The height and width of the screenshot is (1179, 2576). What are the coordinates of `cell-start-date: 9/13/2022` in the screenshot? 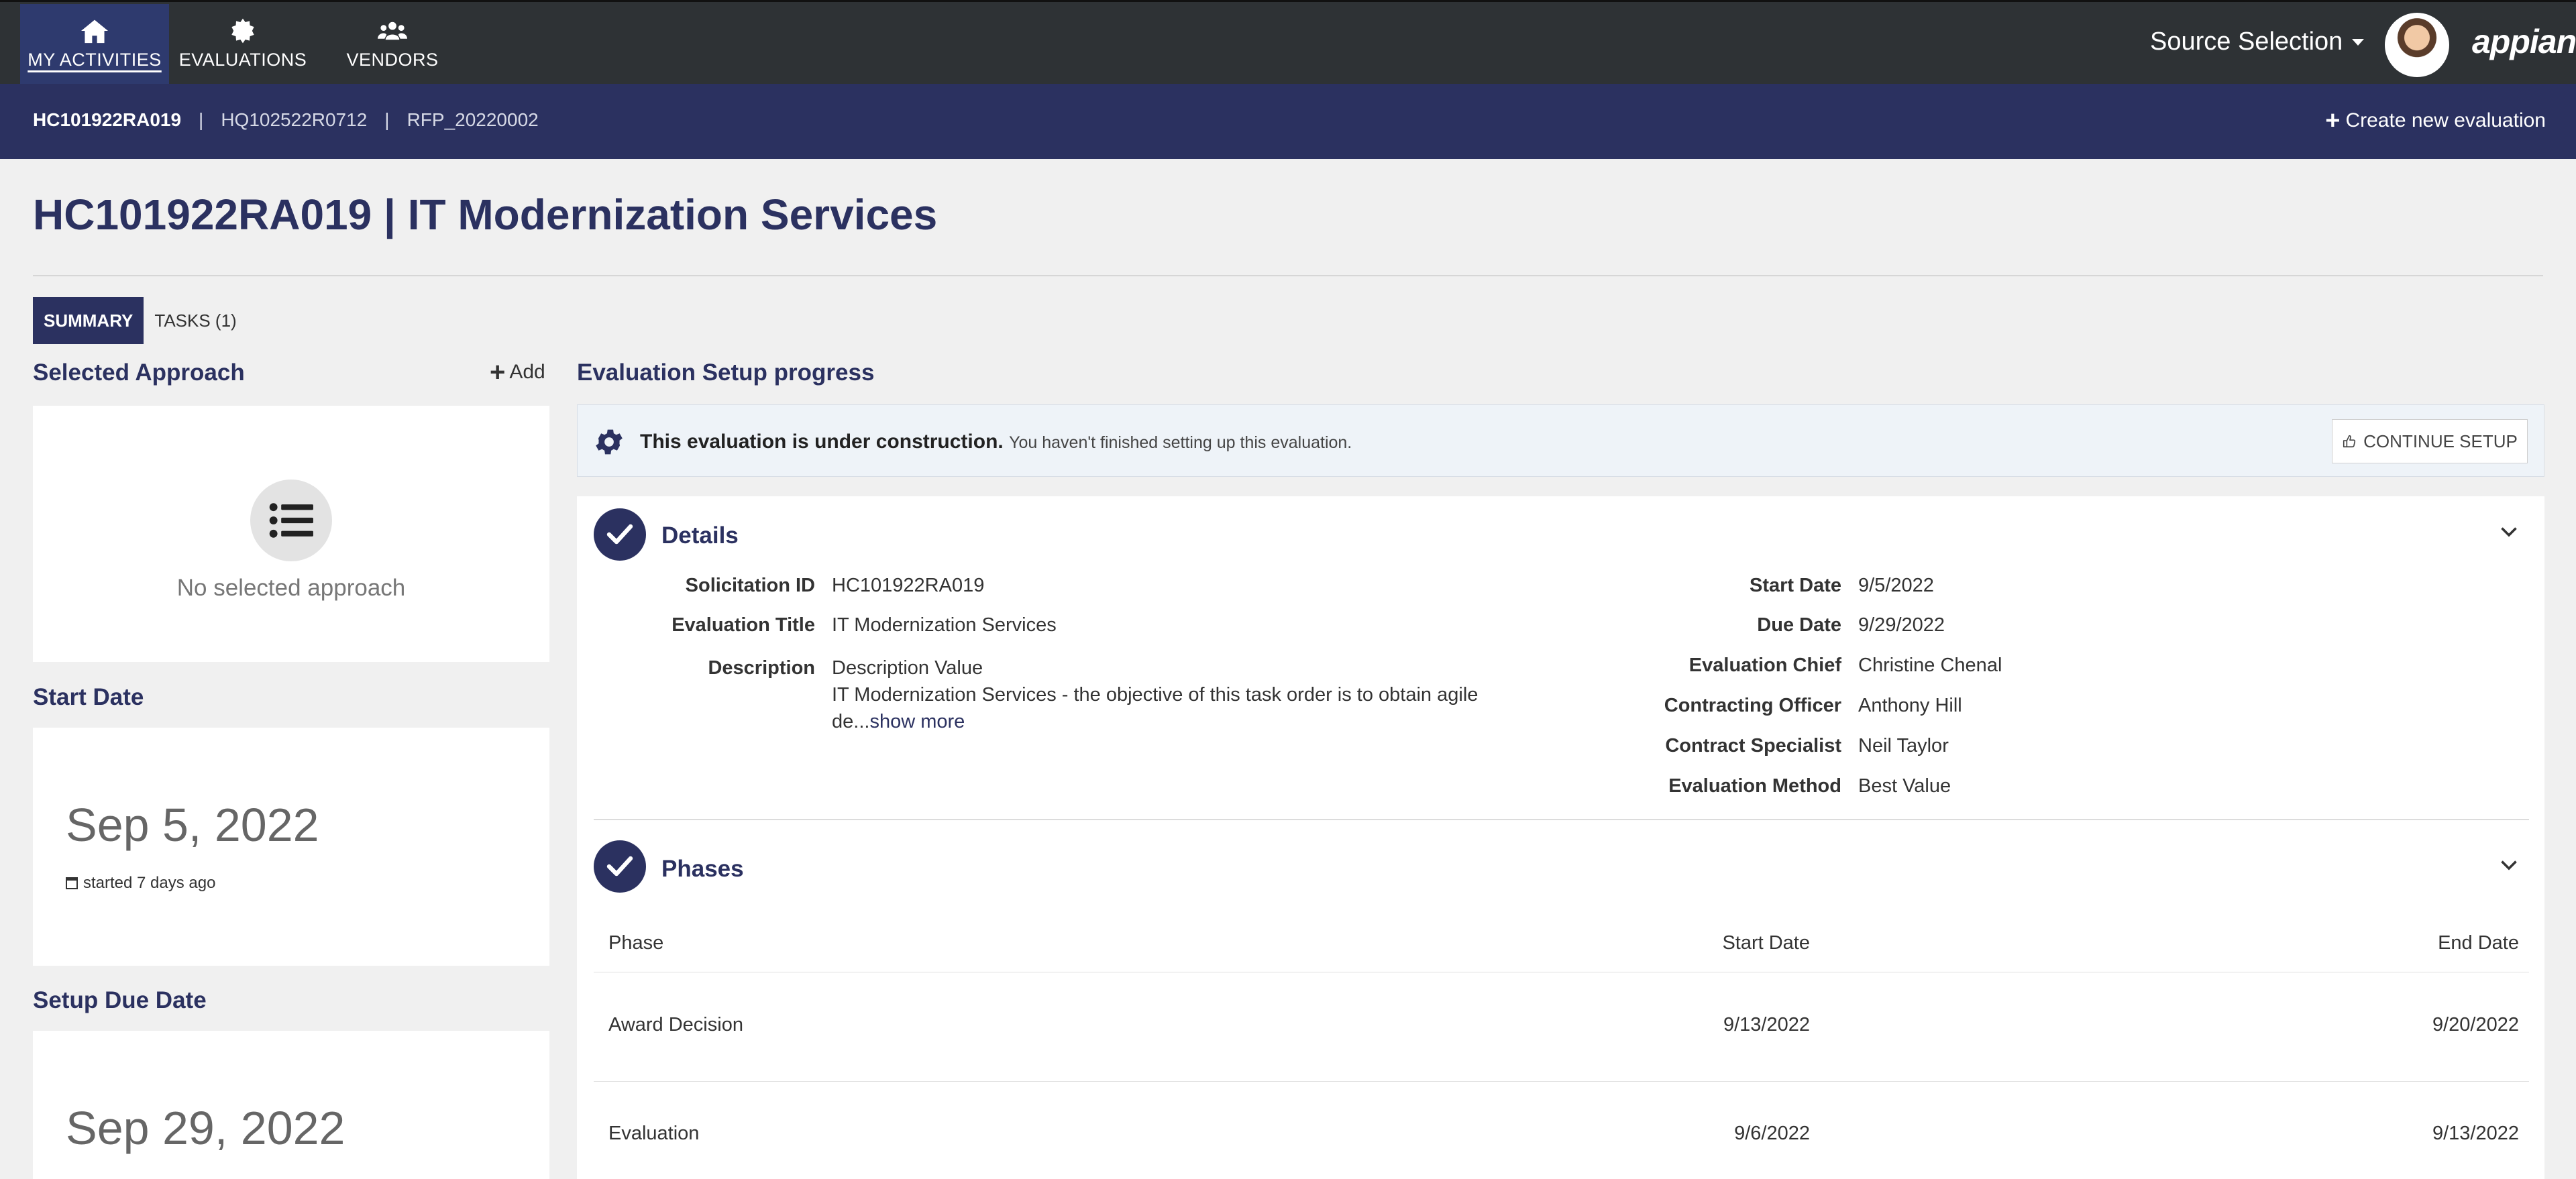 It's located at (1766, 1024).